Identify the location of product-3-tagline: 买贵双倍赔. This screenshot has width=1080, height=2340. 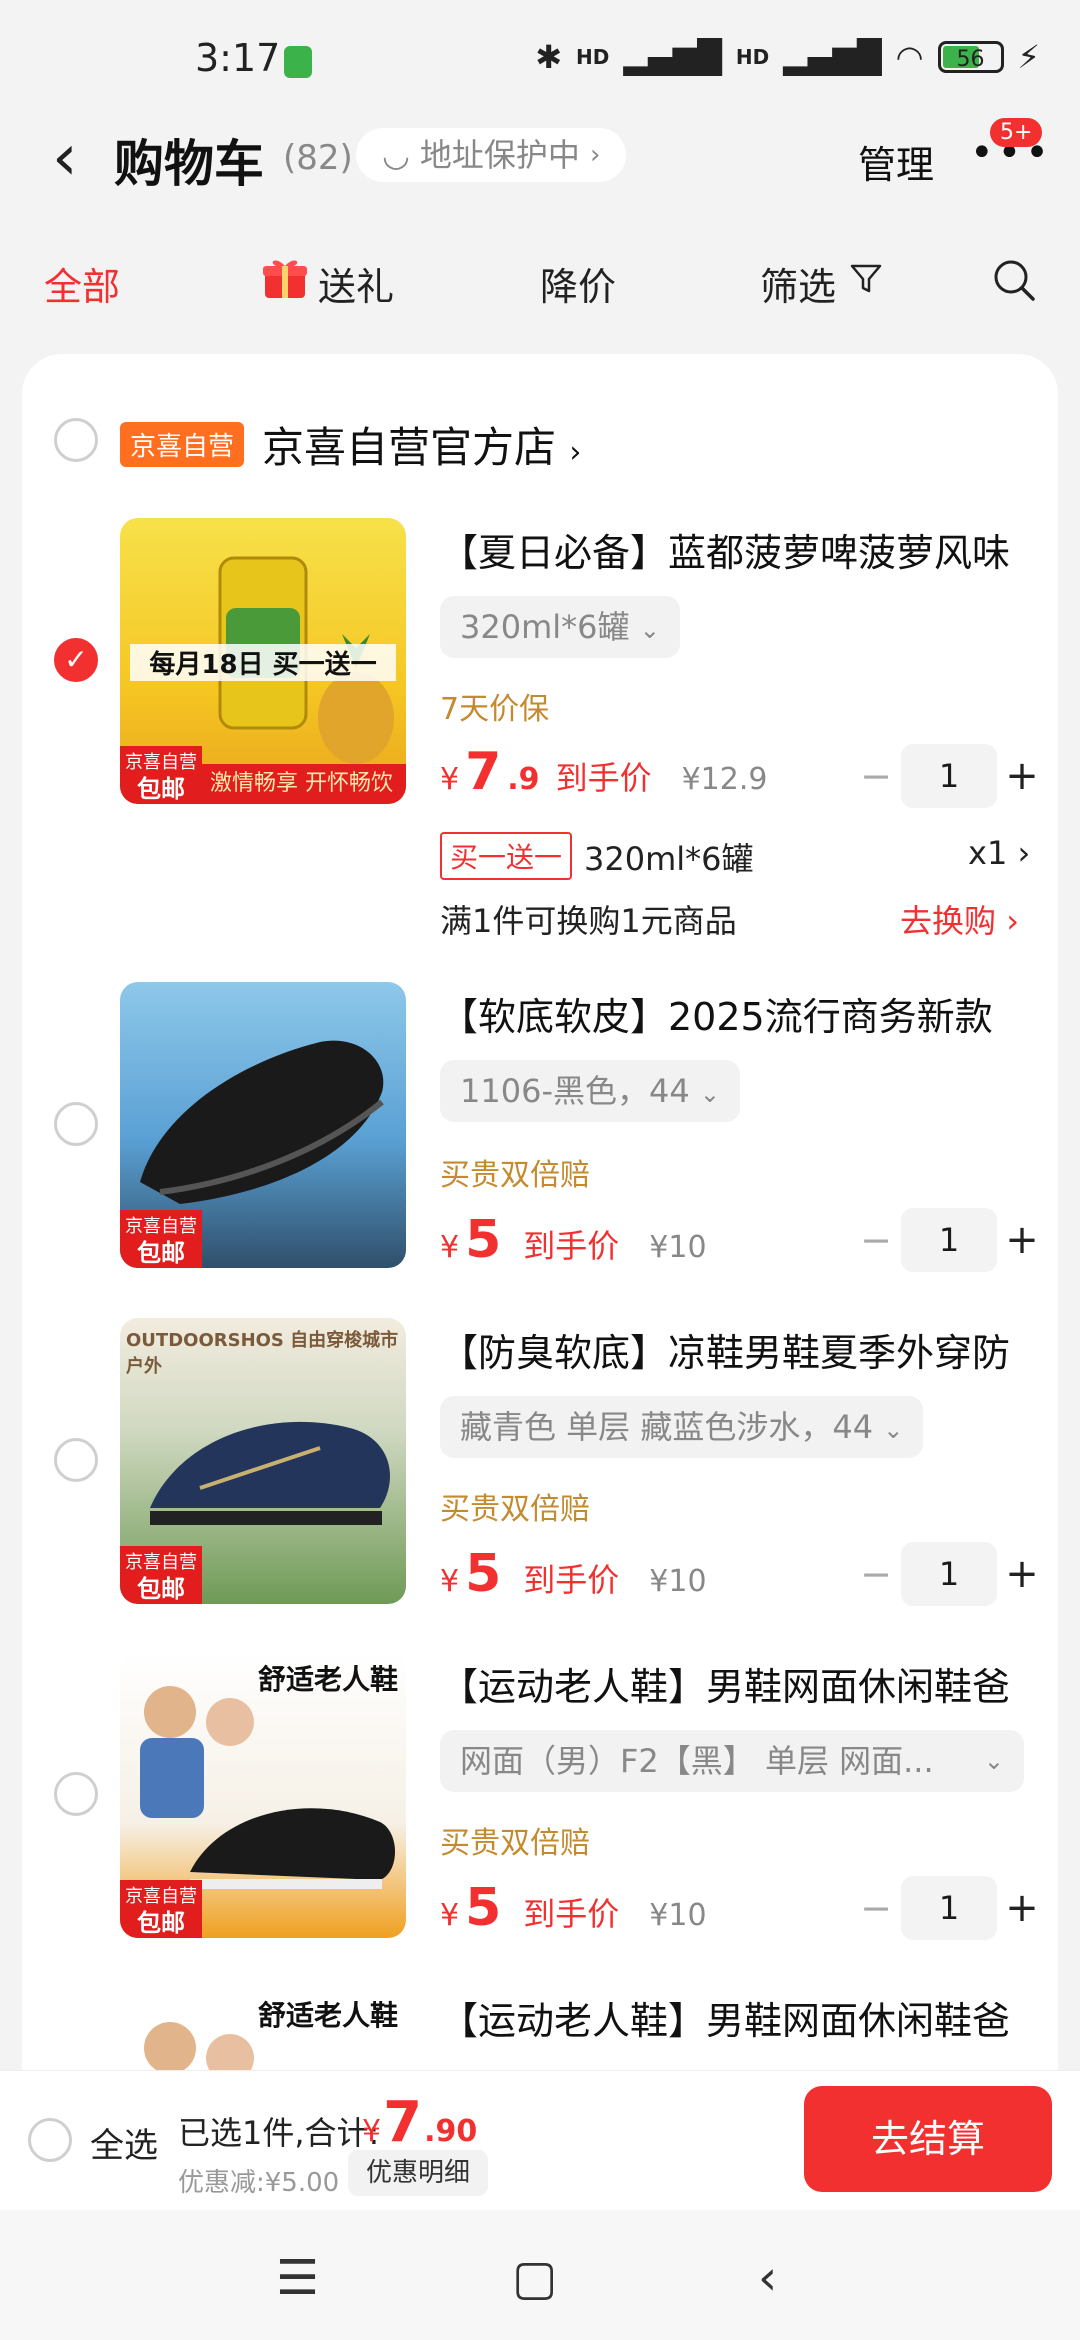
(515, 1509).